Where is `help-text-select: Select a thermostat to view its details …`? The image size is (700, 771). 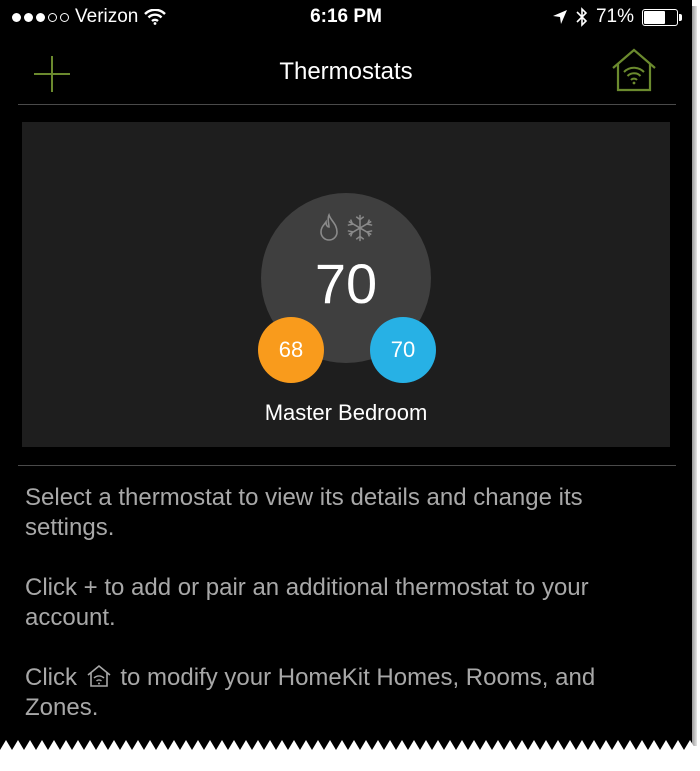
help-text-select: Select a thermostat to view its details … is located at coordinates (304, 512).